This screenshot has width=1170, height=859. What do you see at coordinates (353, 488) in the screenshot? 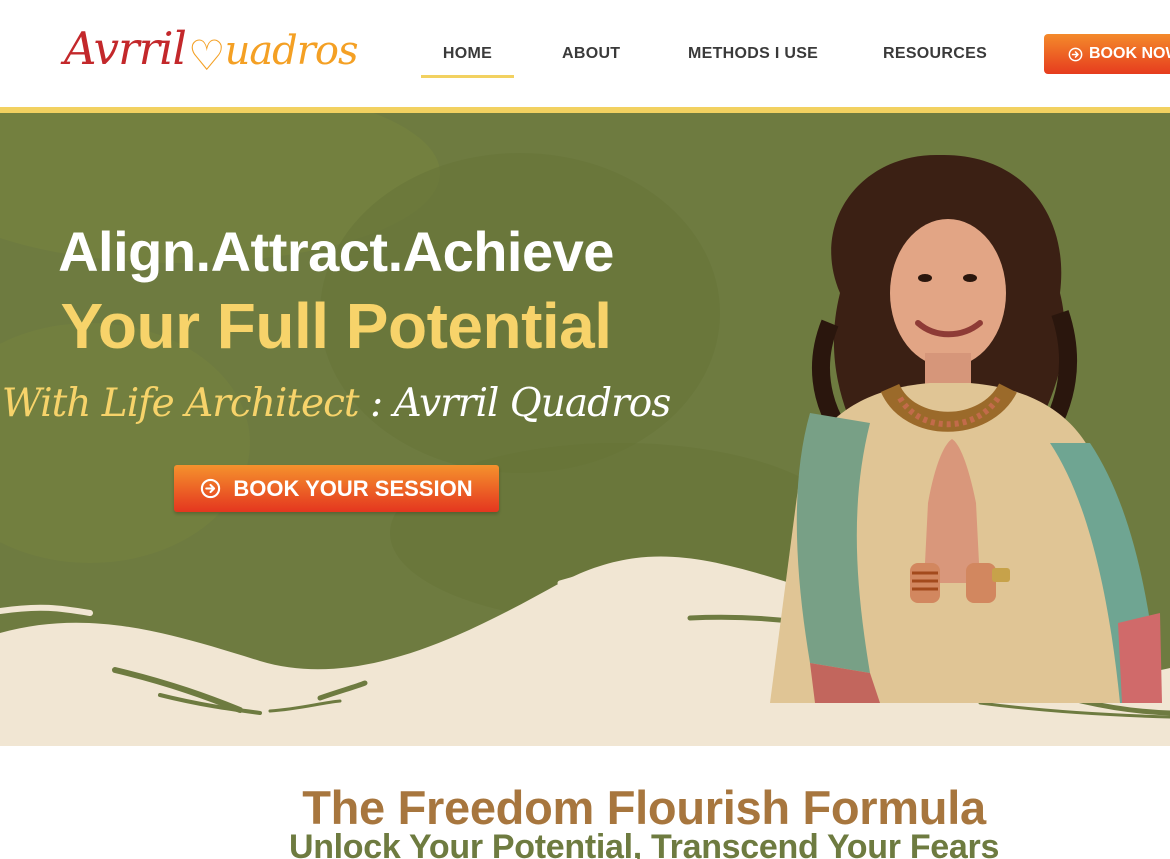
I see `book-session-label: BOOK YOUR SESSION` at bounding box center [353, 488].